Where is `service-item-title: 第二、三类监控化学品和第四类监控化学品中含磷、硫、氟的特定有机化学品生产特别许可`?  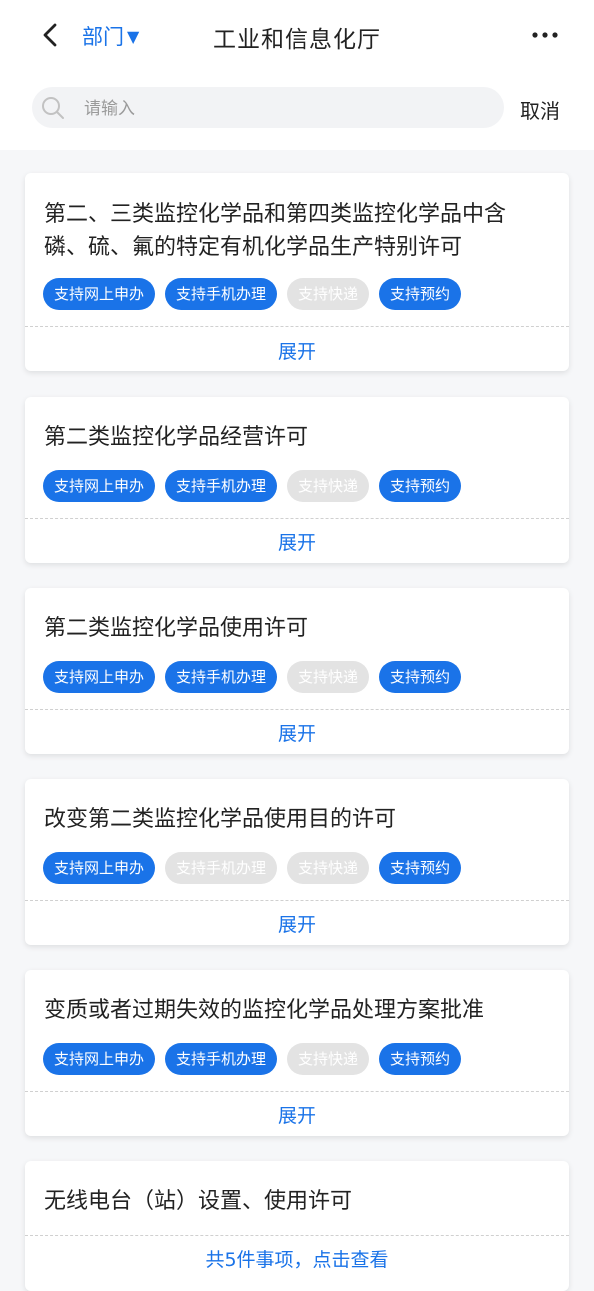 service-item-title: 第二、三类监控化学品和第四类监控化学品中含磷、硫、氟的特定有机化学品生产特别许可 is located at coordinates (275, 231).